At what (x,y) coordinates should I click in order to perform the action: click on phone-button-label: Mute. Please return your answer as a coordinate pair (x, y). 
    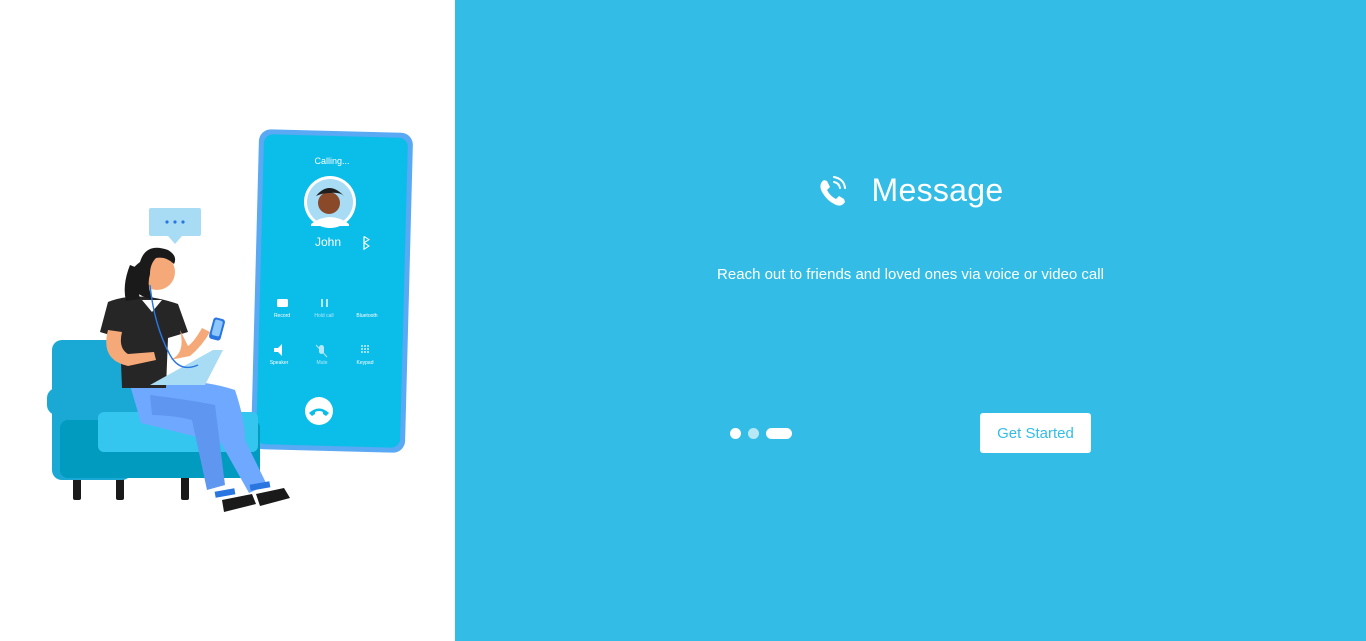
    Looking at the image, I should click on (321, 363).